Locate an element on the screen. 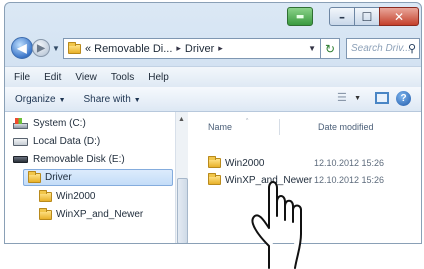 This screenshot has height=269, width=424. tree-item-driver: Driver is located at coordinates (98, 177).